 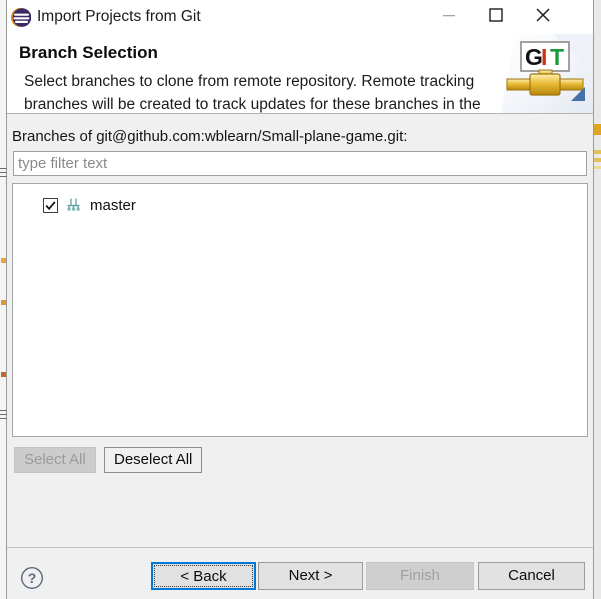 I want to click on deselect-all-button: Deselect All, so click(x=153, y=460).